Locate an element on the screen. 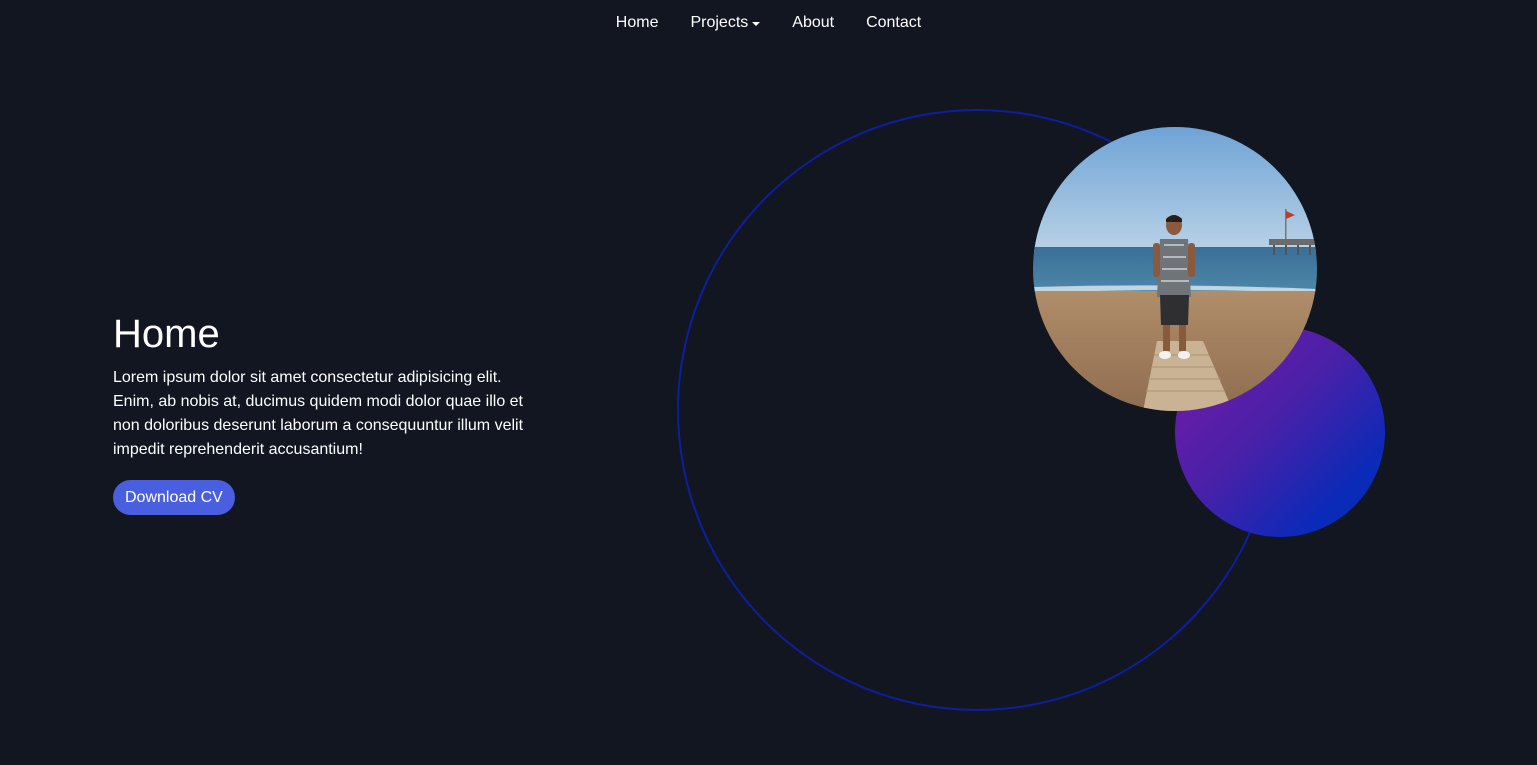 The image size is (1537, 765). profile-photo-image is located at coordinates (1175, 269).